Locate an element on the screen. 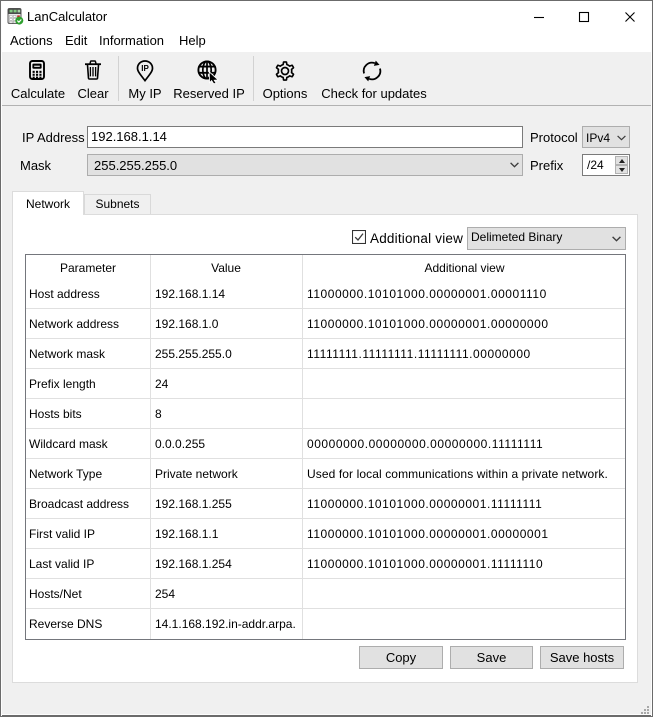 This screenshot has height=717, width=653. svg-text: IP is located at coordinates (145, 68).